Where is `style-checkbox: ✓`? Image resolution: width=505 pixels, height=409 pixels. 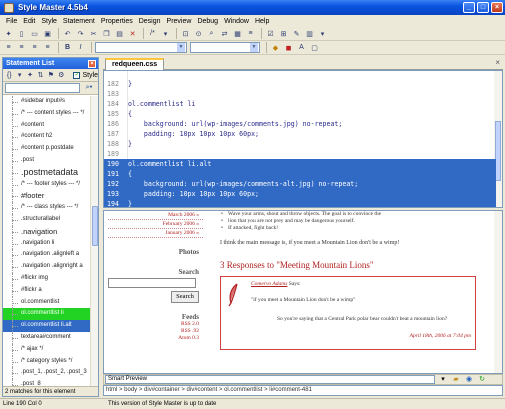
style-checkbox: ✓ is located at coordinates (77, 75).